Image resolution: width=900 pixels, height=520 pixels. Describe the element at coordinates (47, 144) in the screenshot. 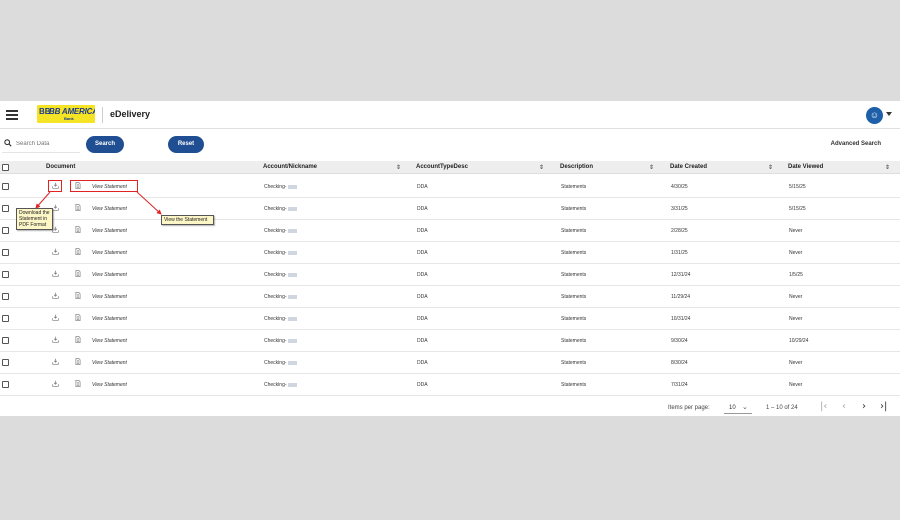

I see `search-input` at that location.